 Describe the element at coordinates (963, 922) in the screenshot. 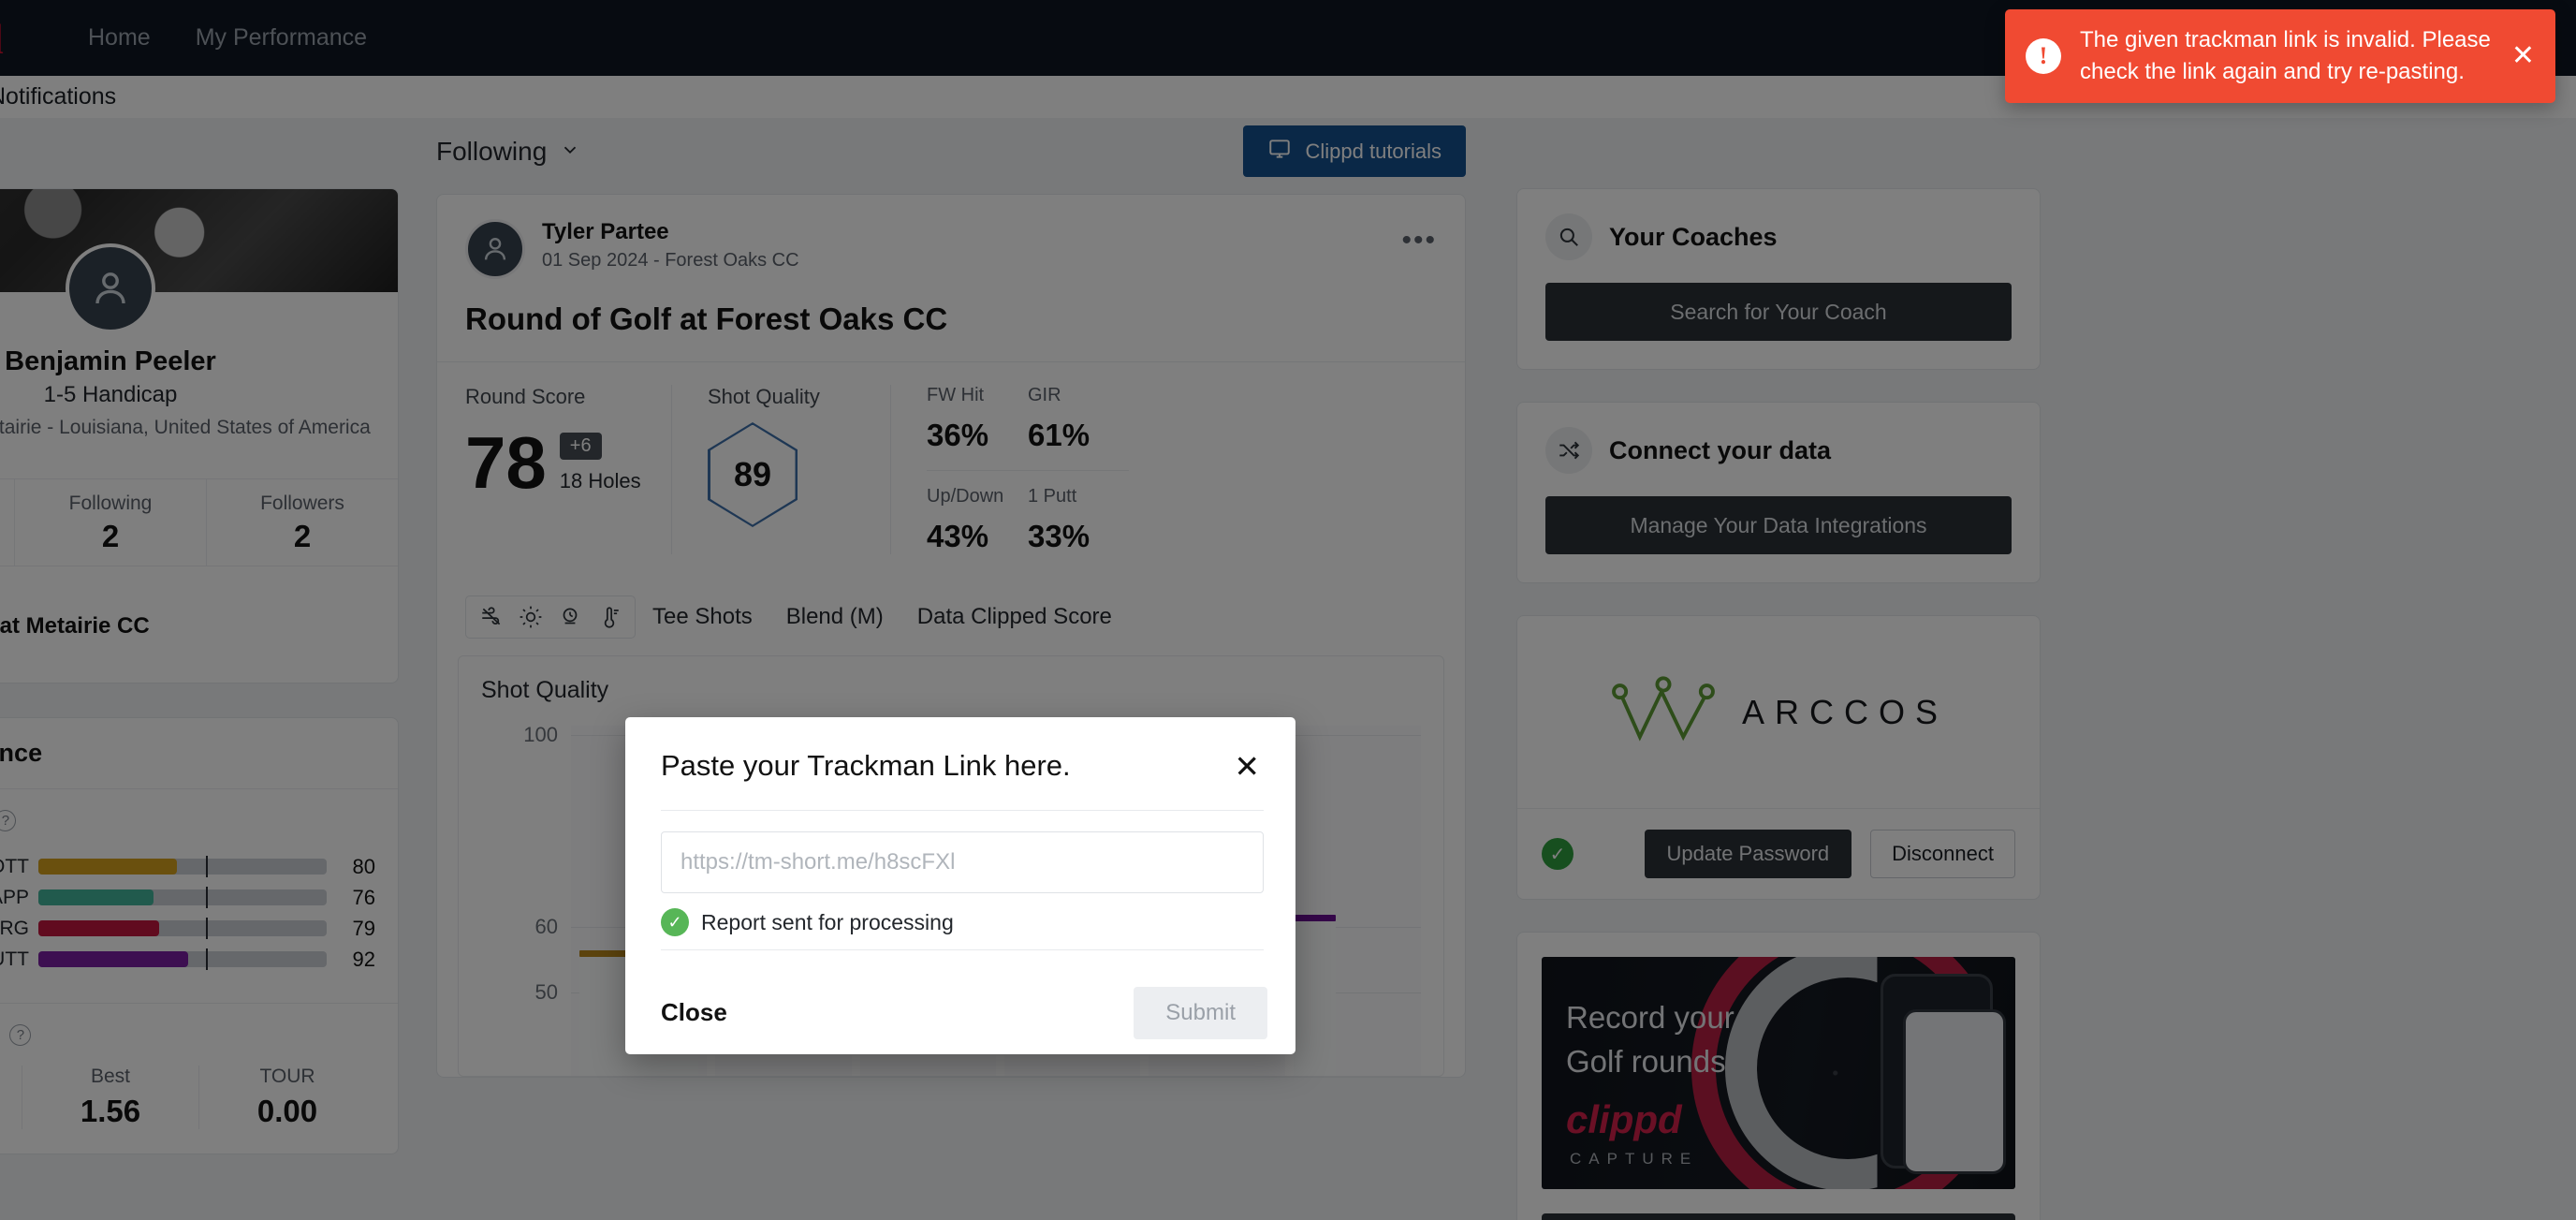

I see `modal-status-row: ✓ Report sent for processing` at that location.